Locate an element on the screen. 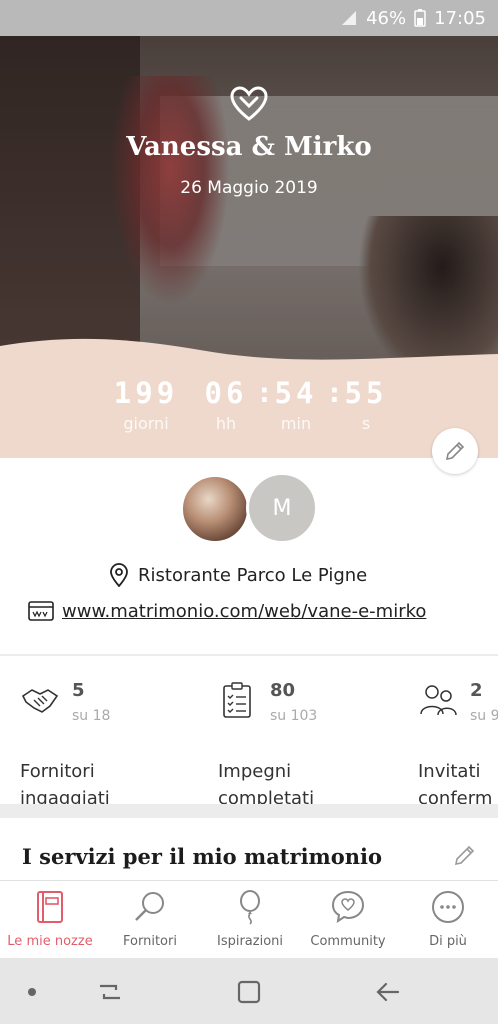  stat-tasks-label: Impegni completati is located at coordinates (266, 781).